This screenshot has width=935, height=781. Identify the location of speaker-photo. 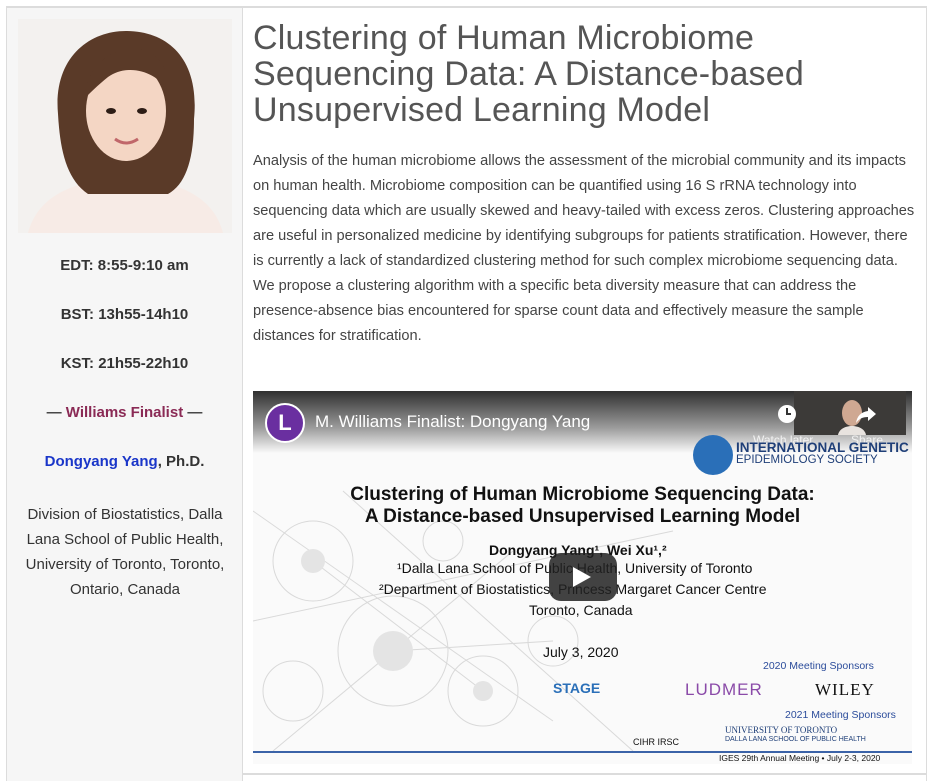
(125, 126).